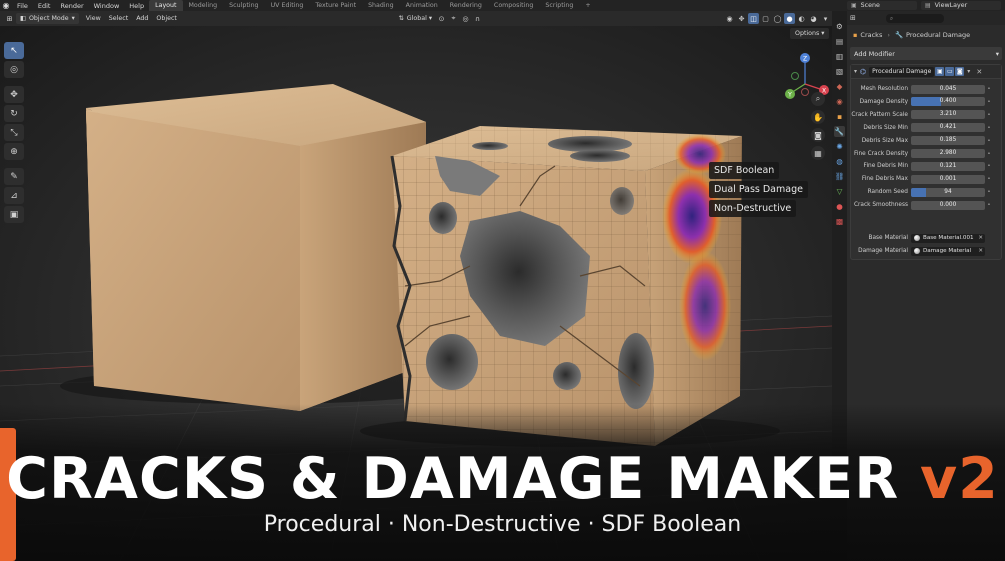 This screenshot has height=561, width=1005. What do you see at coordinates (795, 76) in the screenshot?
I see `gizmo-neg-y` at bounding box center [795, 76].